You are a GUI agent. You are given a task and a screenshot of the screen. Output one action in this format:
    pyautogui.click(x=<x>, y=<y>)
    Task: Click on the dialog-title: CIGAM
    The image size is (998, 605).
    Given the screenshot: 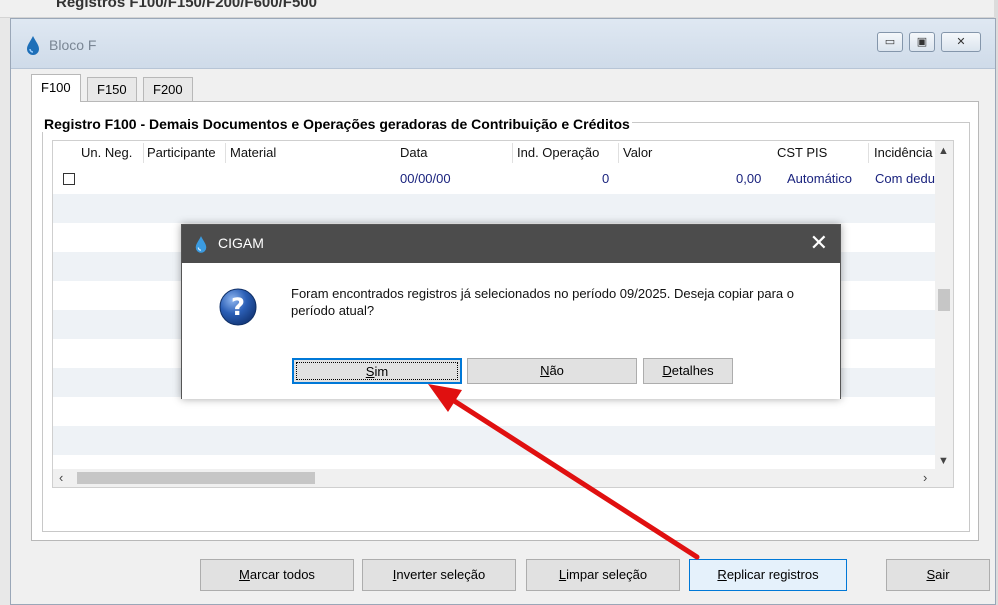 What is the action you would take?
    pyautogui.click(x=241, y=243)
    